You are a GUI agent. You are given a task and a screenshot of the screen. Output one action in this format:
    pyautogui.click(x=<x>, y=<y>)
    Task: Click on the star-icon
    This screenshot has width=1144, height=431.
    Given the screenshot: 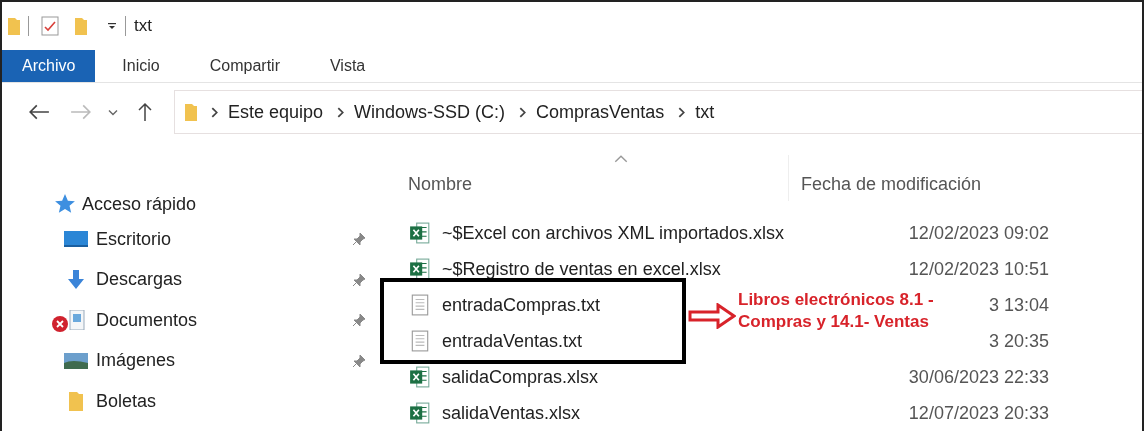 What is the action you would take?
    pyautogui.click(x=65, y=204)
    